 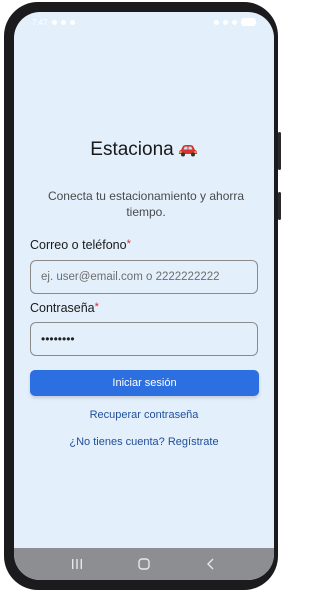 I want to click on wifi-icon, so click(x=225, y=22).